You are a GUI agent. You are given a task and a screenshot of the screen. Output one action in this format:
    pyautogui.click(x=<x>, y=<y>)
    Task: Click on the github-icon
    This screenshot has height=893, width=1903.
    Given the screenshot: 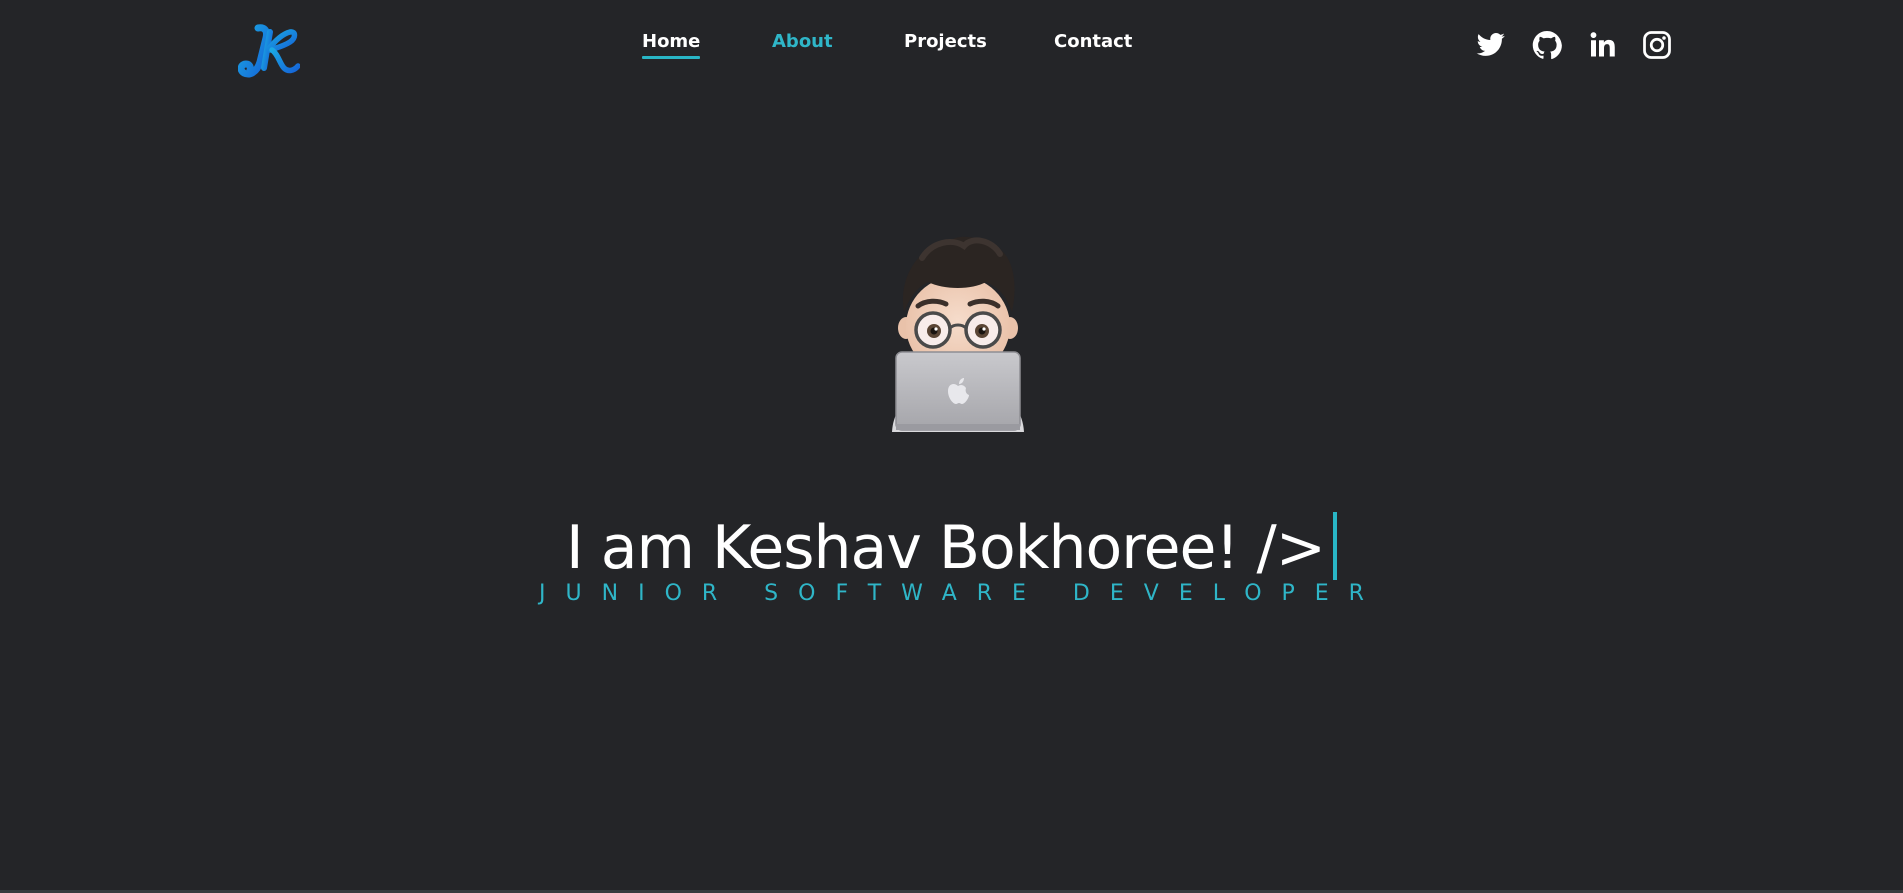 What is the action you would take?
    pyautogui.click(x=1547, y=45)
    